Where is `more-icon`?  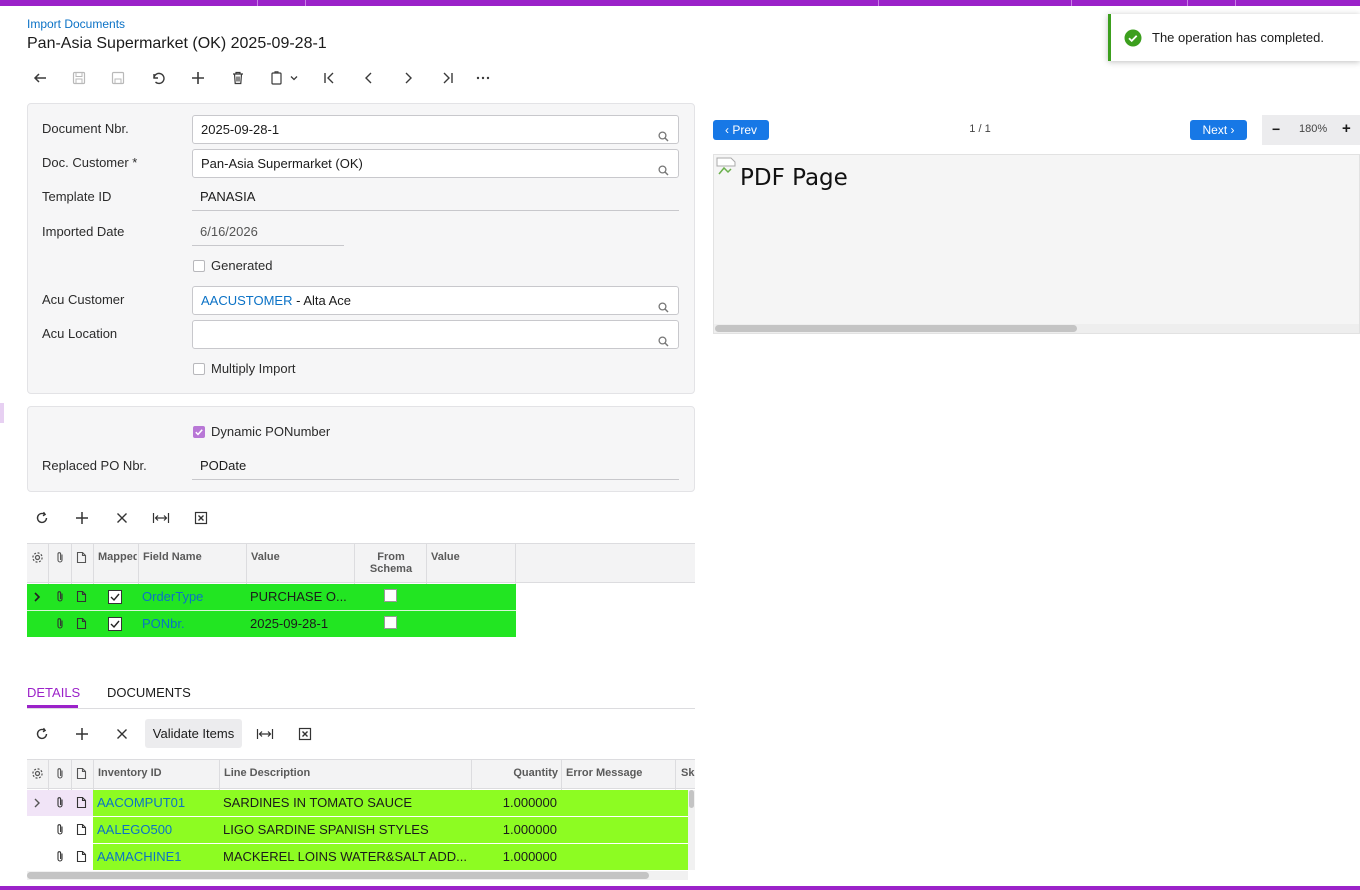 more-icon is located at coordinates (483, 78).